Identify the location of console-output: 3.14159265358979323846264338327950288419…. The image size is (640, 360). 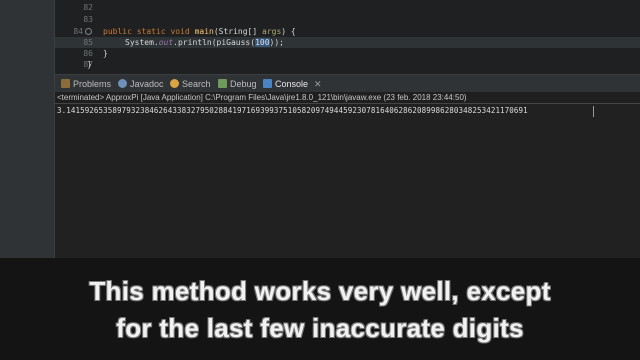
(292, 110).